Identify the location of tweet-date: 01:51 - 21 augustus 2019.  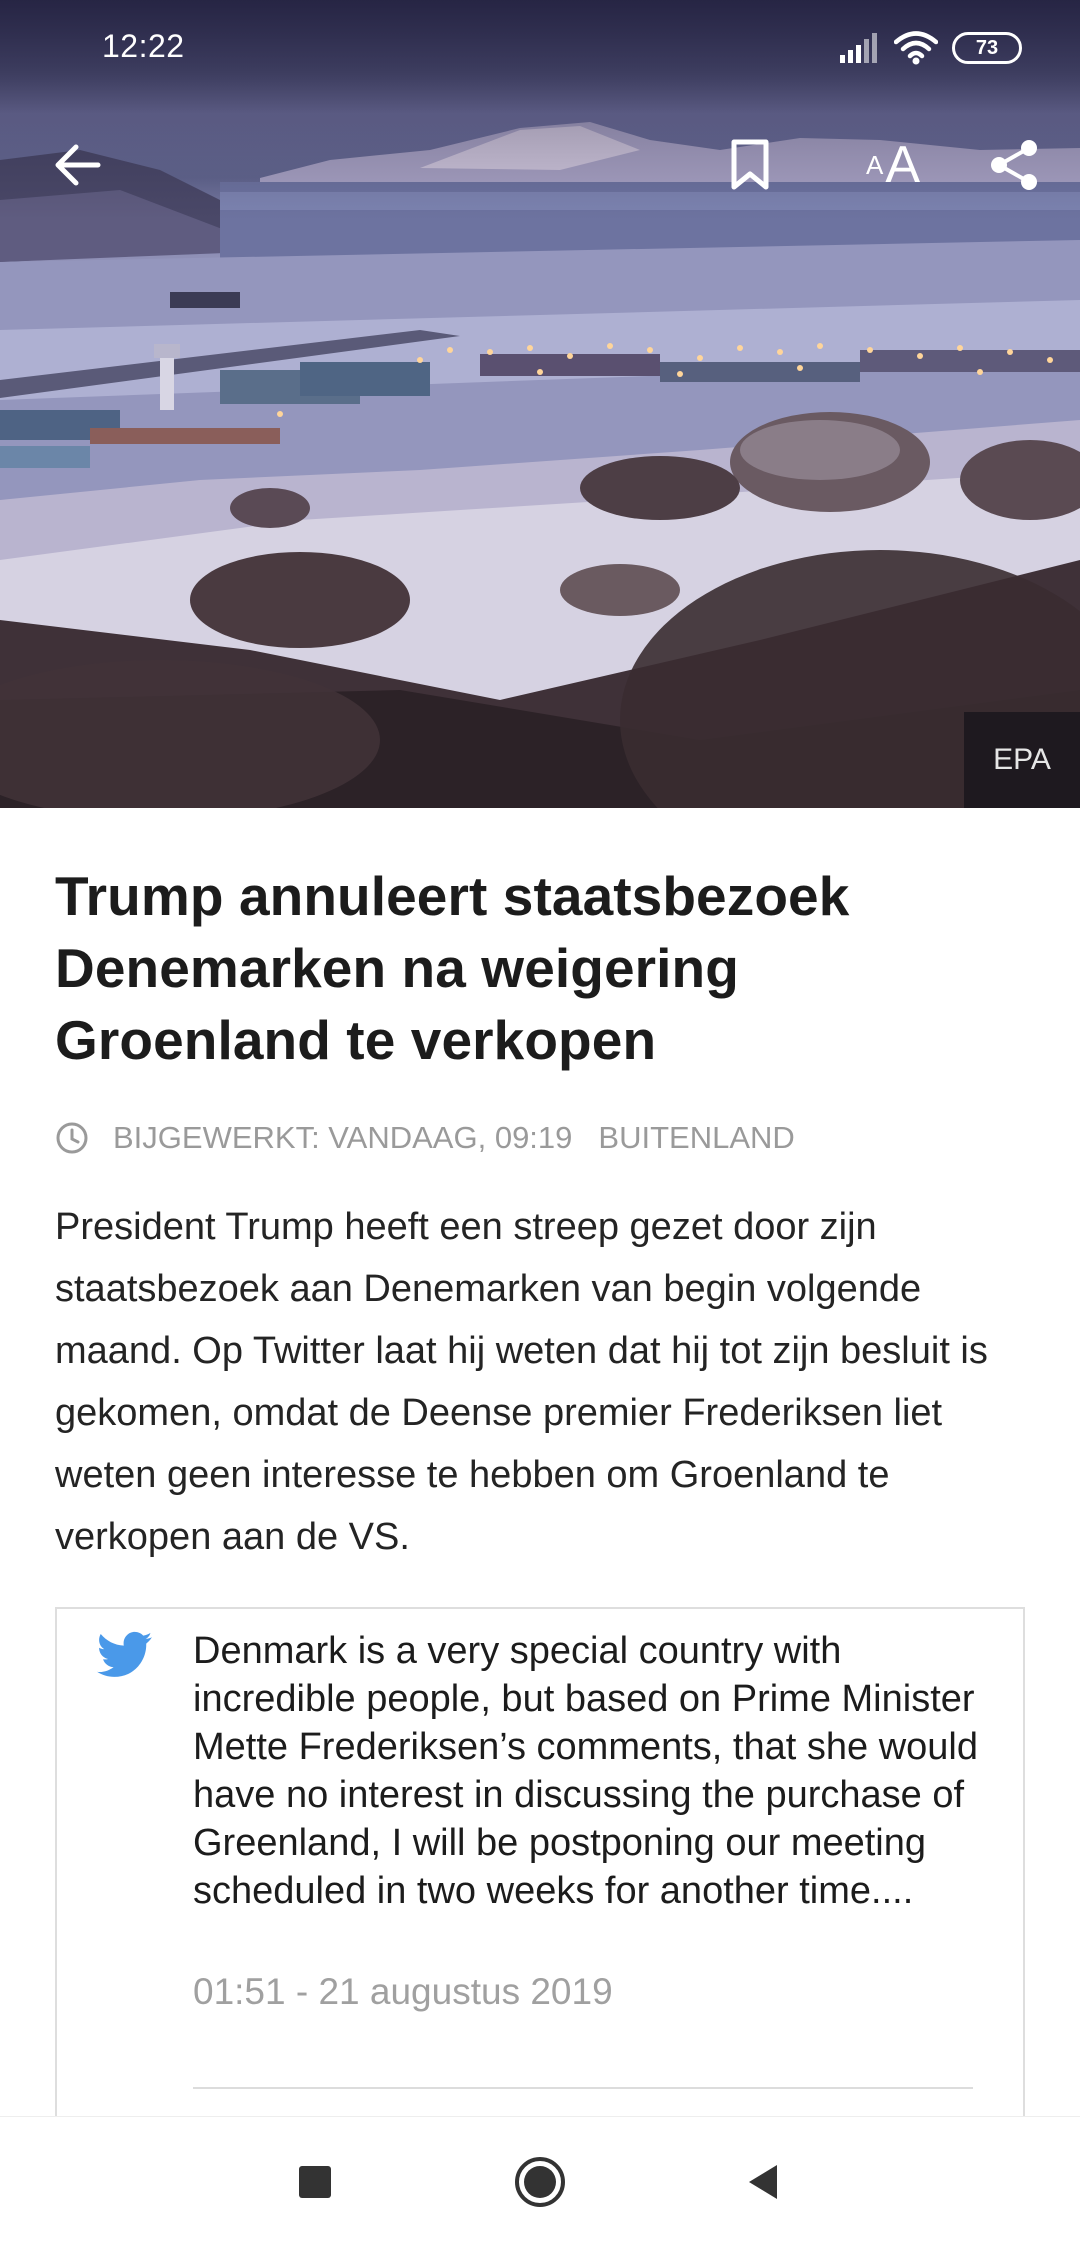
(403, 1992).